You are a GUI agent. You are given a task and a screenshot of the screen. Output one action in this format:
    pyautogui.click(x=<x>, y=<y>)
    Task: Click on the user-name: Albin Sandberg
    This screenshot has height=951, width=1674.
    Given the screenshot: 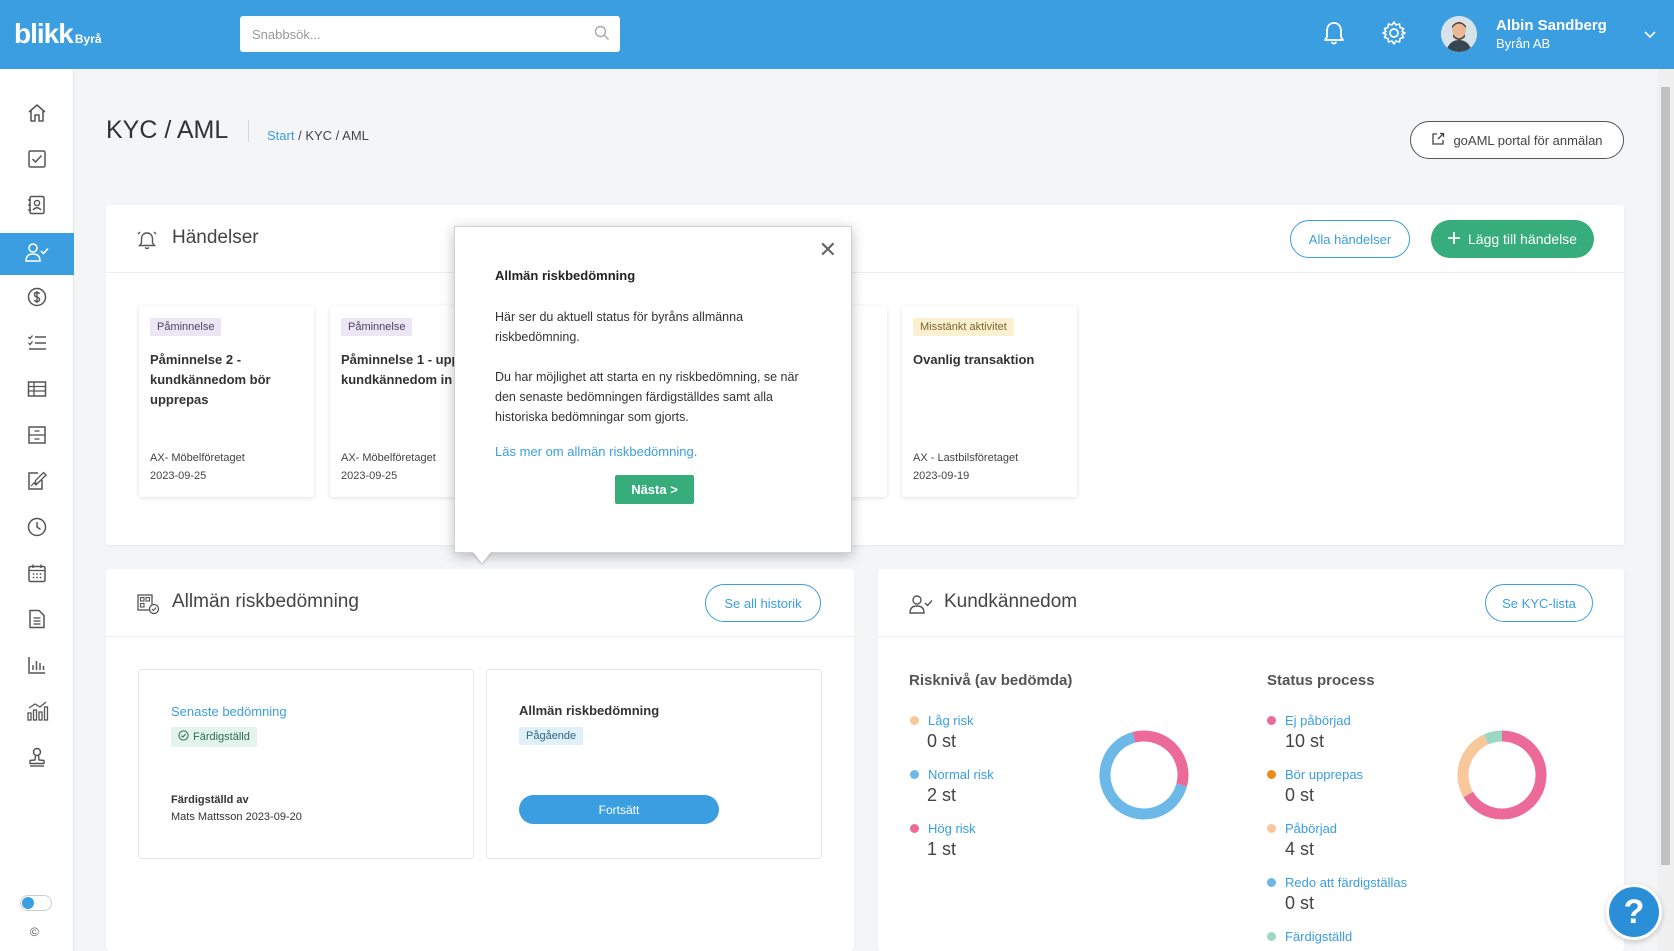 What is the action you would take?
    pyautogui.click(x=1551, y=25)
    